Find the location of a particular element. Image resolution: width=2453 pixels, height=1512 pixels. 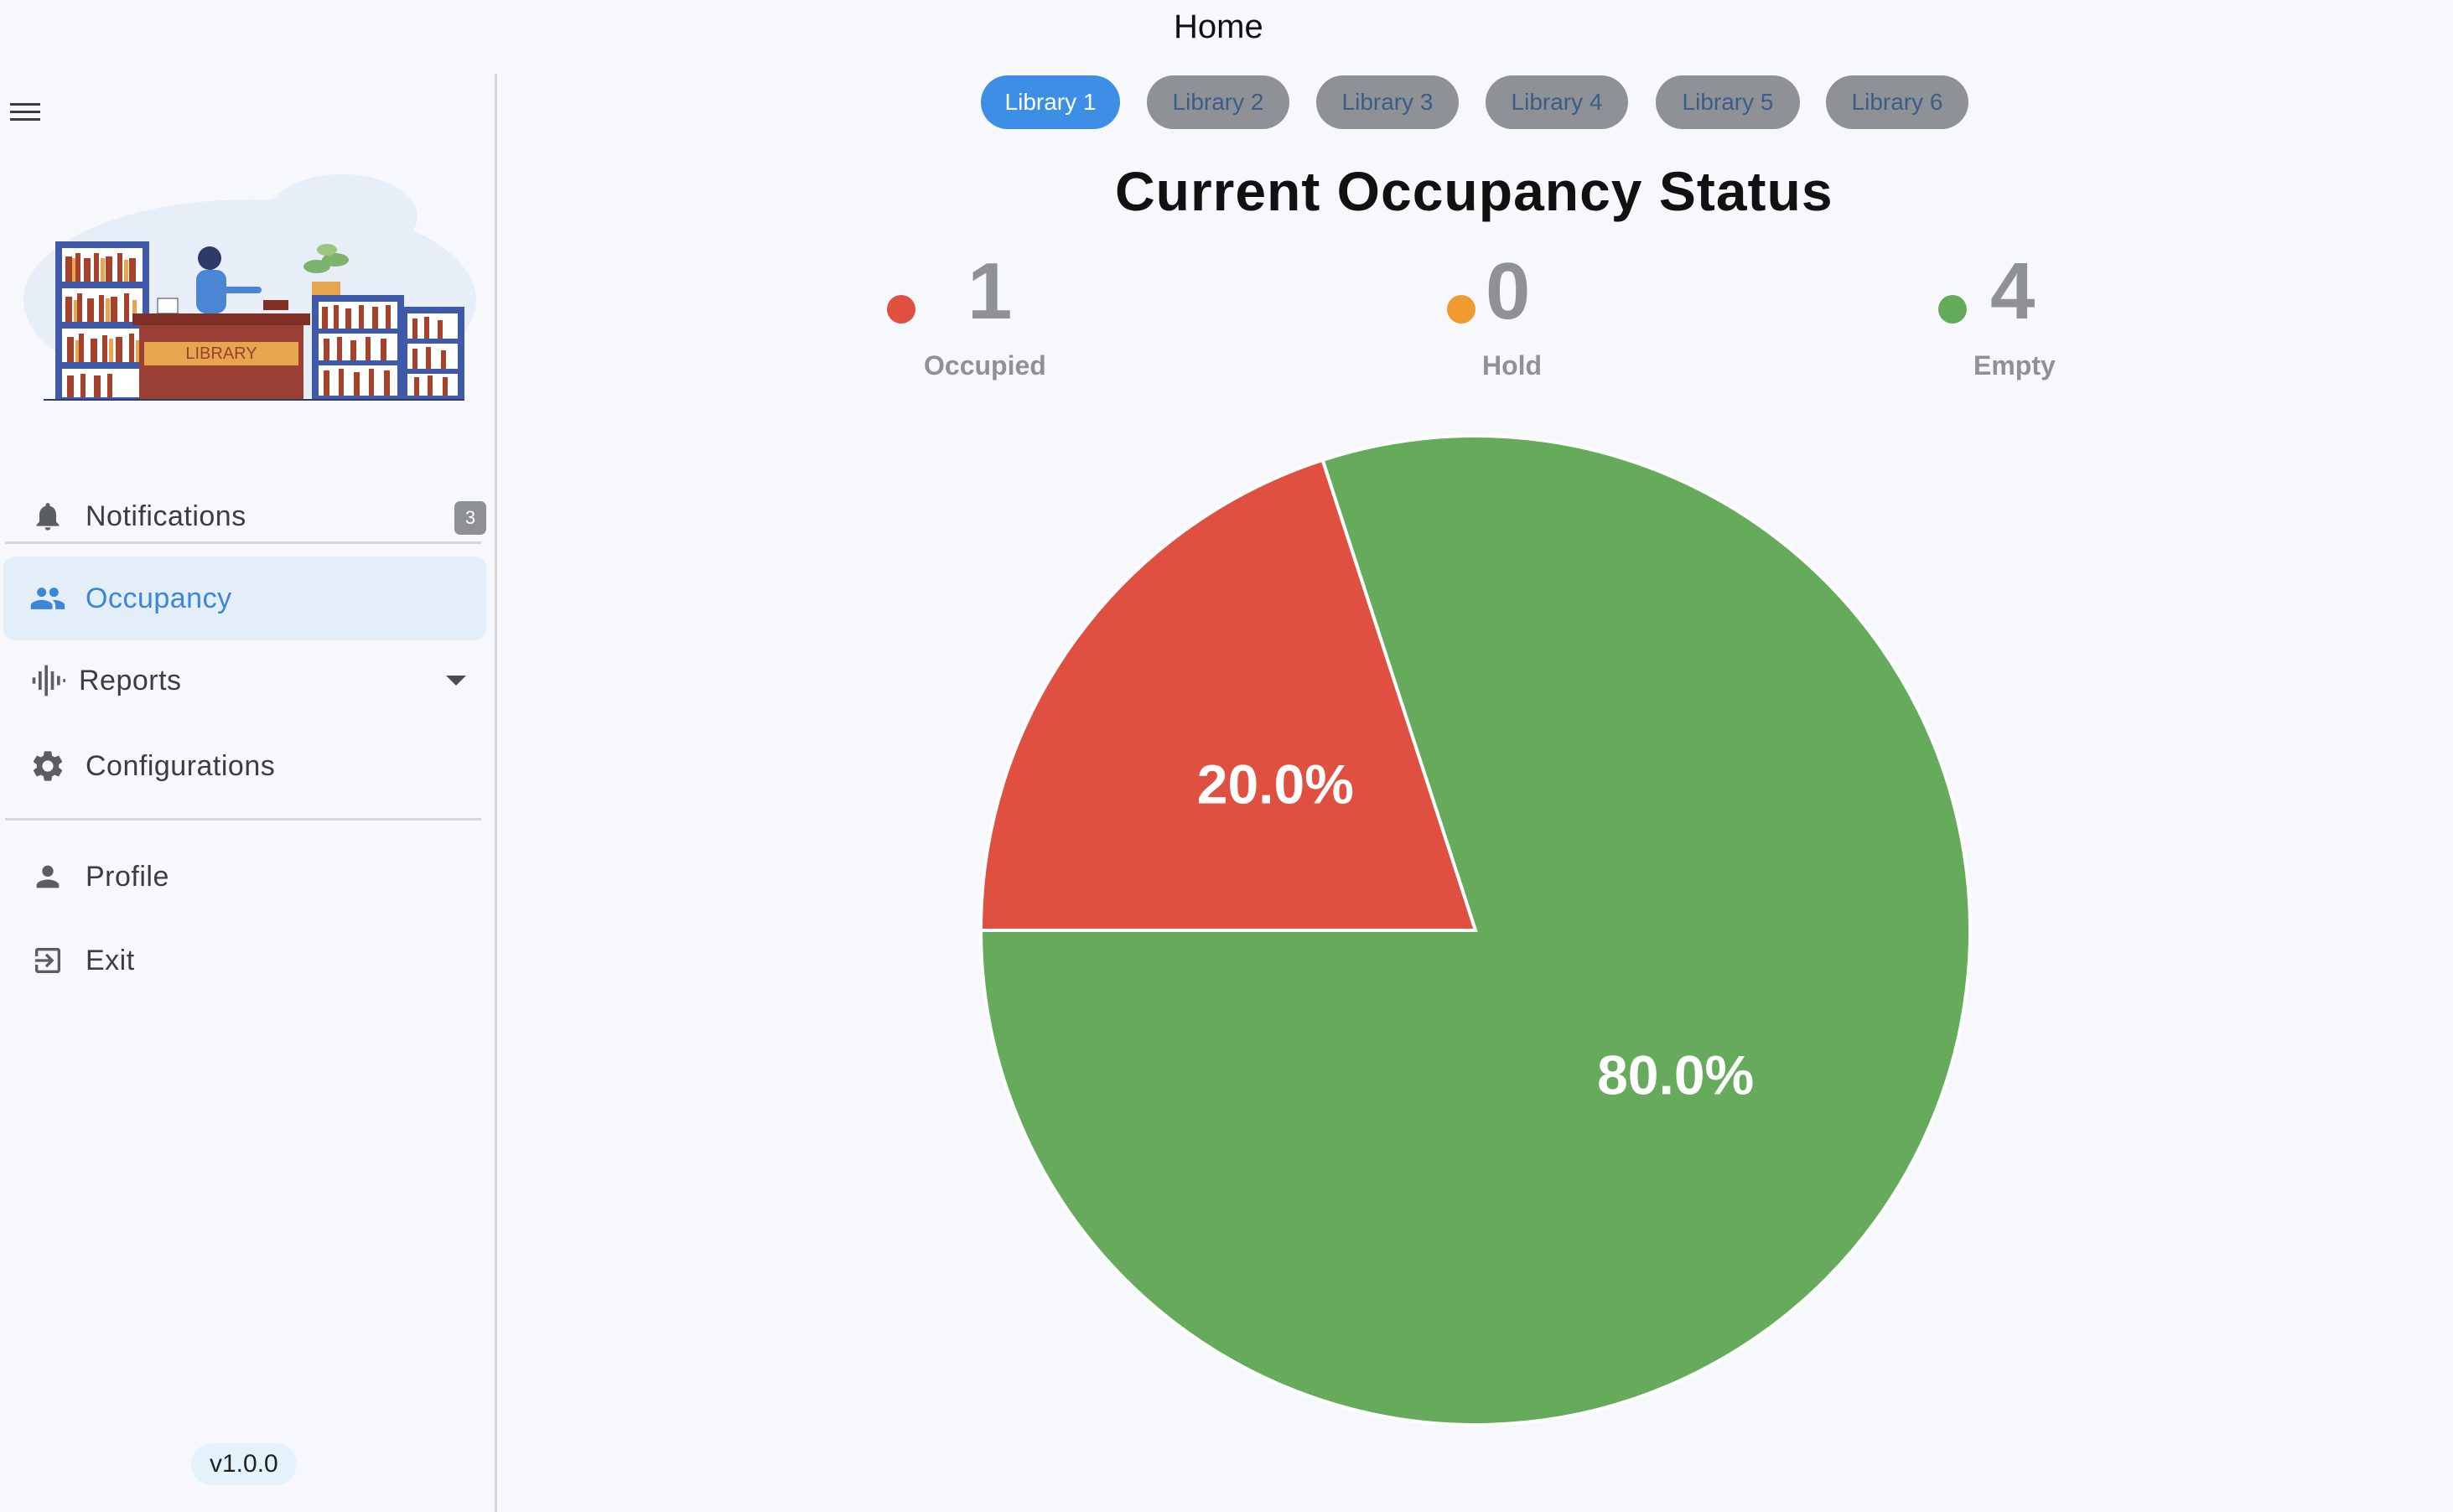

exit-icon is located at coordinates (48, 960).